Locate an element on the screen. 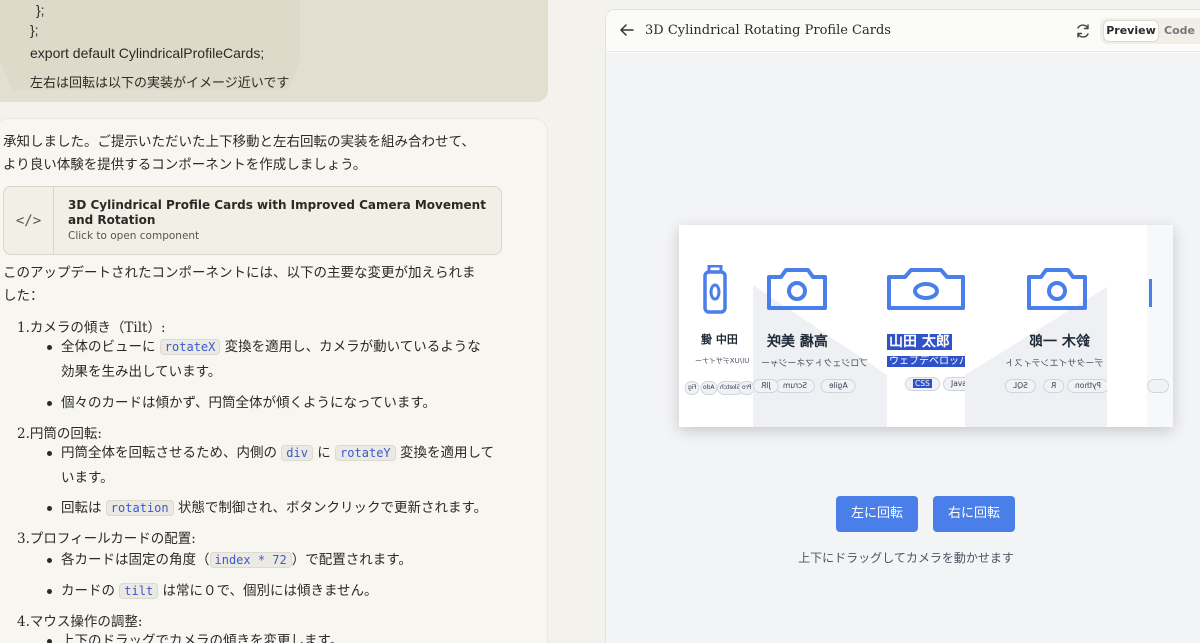 This screenshot has width=1200, height=643. profile-role: UI/UXデザイナー is located at coordinates (722, 361).